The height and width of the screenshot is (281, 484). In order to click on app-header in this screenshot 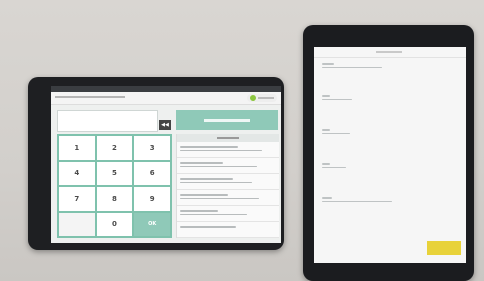, I will do `click(166, 98)`.